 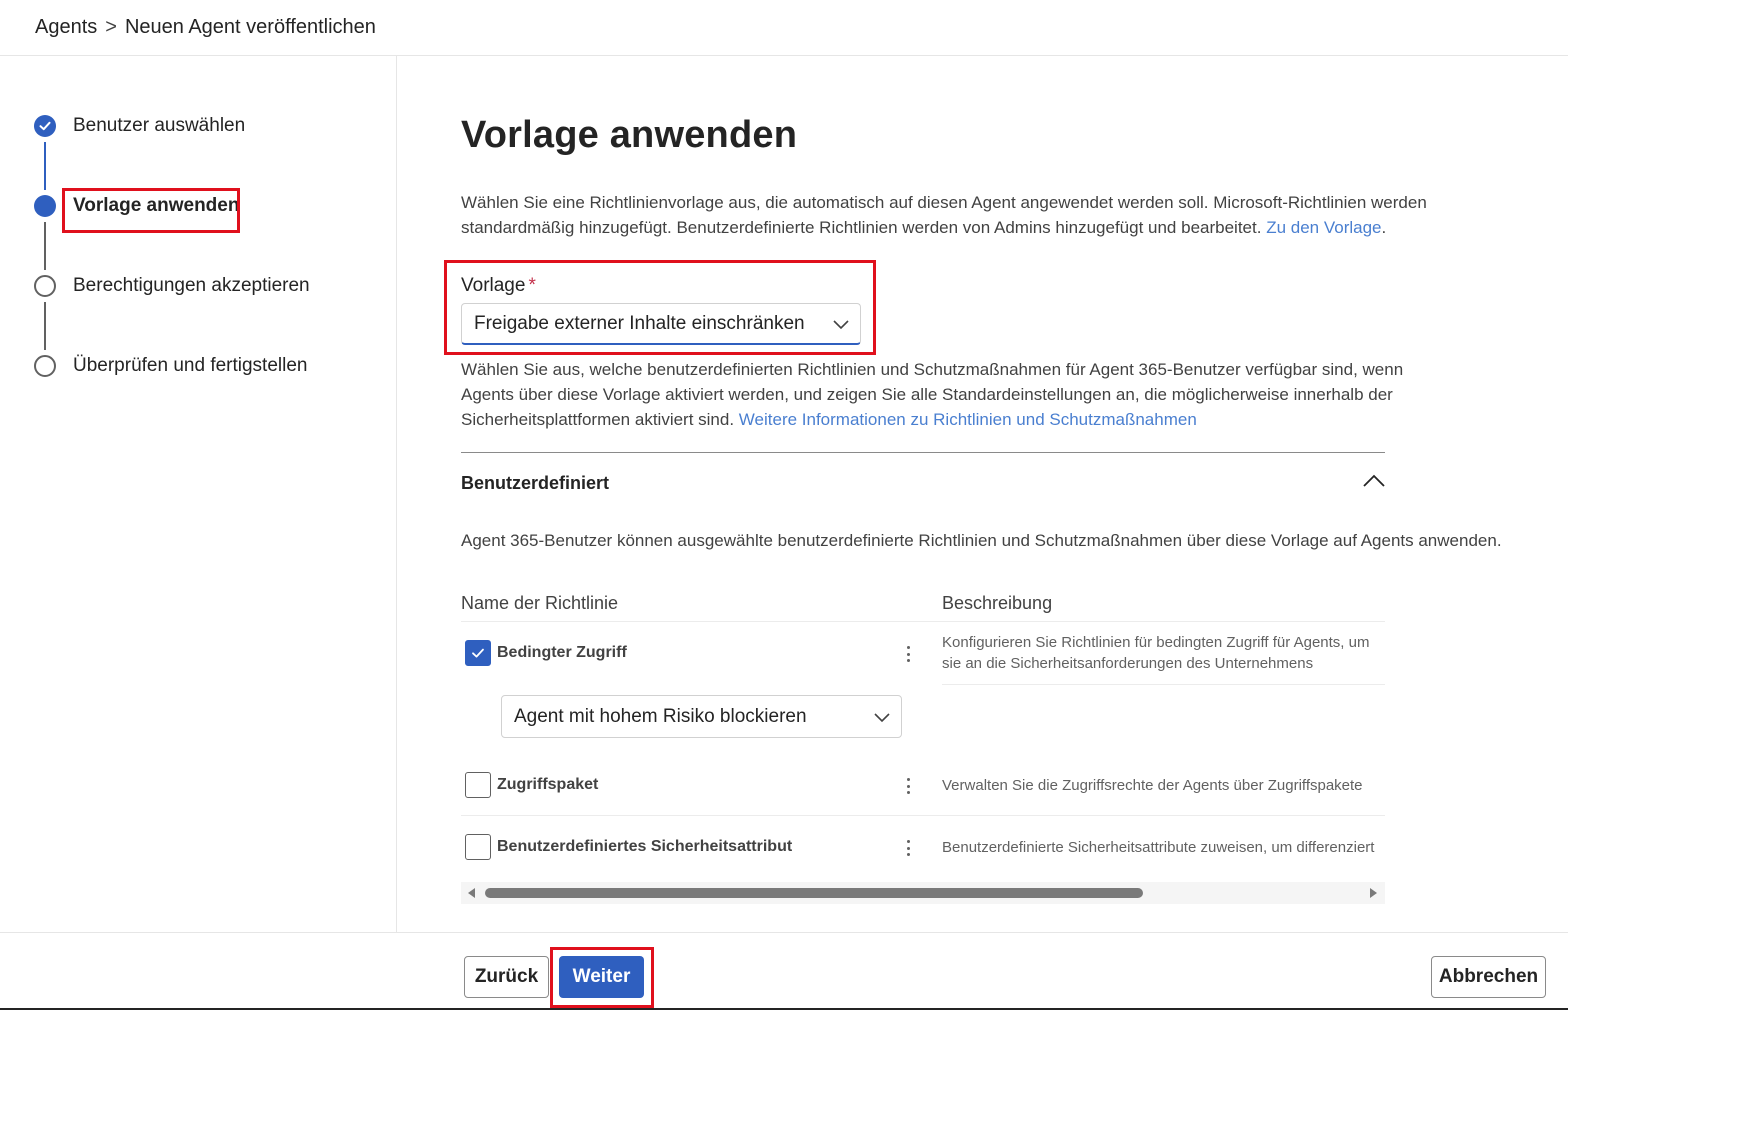 I want to click on chevron-up-icon, so click(x=1374, y=480).